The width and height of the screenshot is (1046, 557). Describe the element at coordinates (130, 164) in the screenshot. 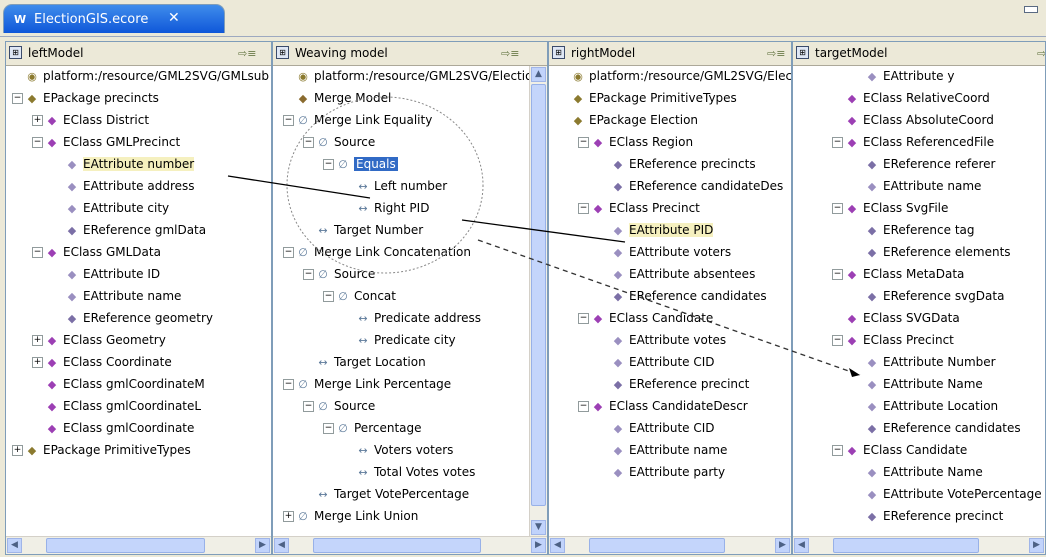

I see `tree-item: ◆ EAttribute number` at that location.